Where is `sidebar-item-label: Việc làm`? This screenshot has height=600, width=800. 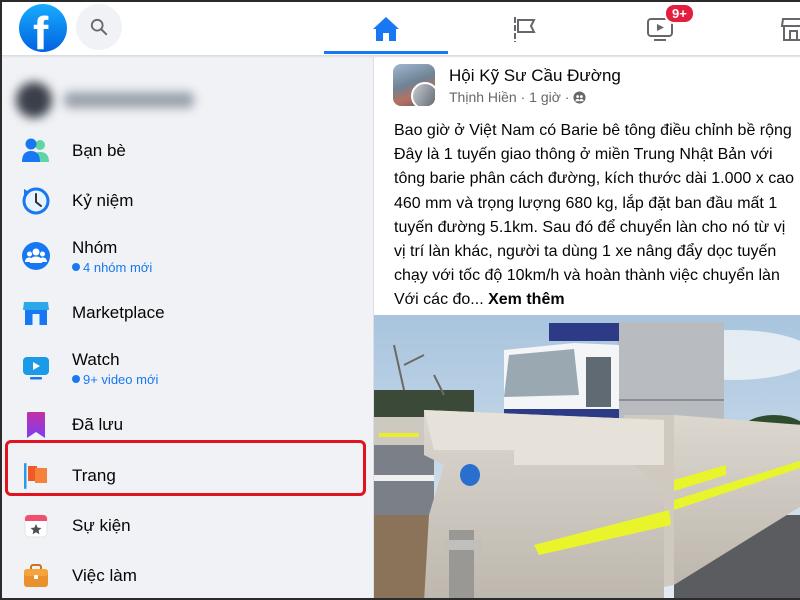 sidebar-item-label: Việc làm is located at coordinates (104, 575).